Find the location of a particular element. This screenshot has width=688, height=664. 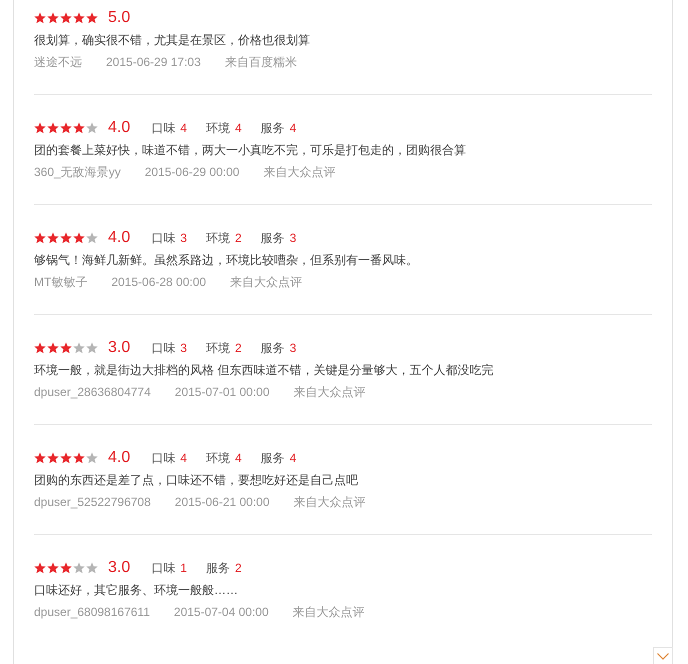

author-name: MT敏敏子 is located at coordinates (61, 282).